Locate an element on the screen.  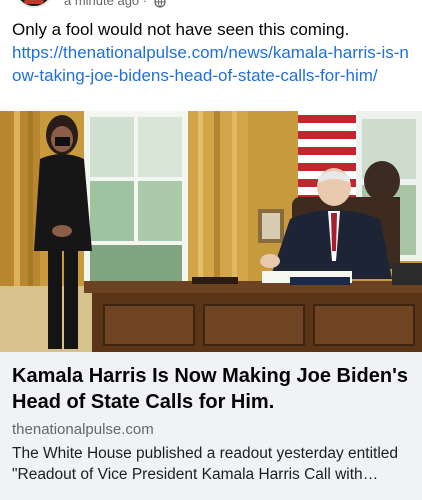
avatar is located at coordinates (34, 4).